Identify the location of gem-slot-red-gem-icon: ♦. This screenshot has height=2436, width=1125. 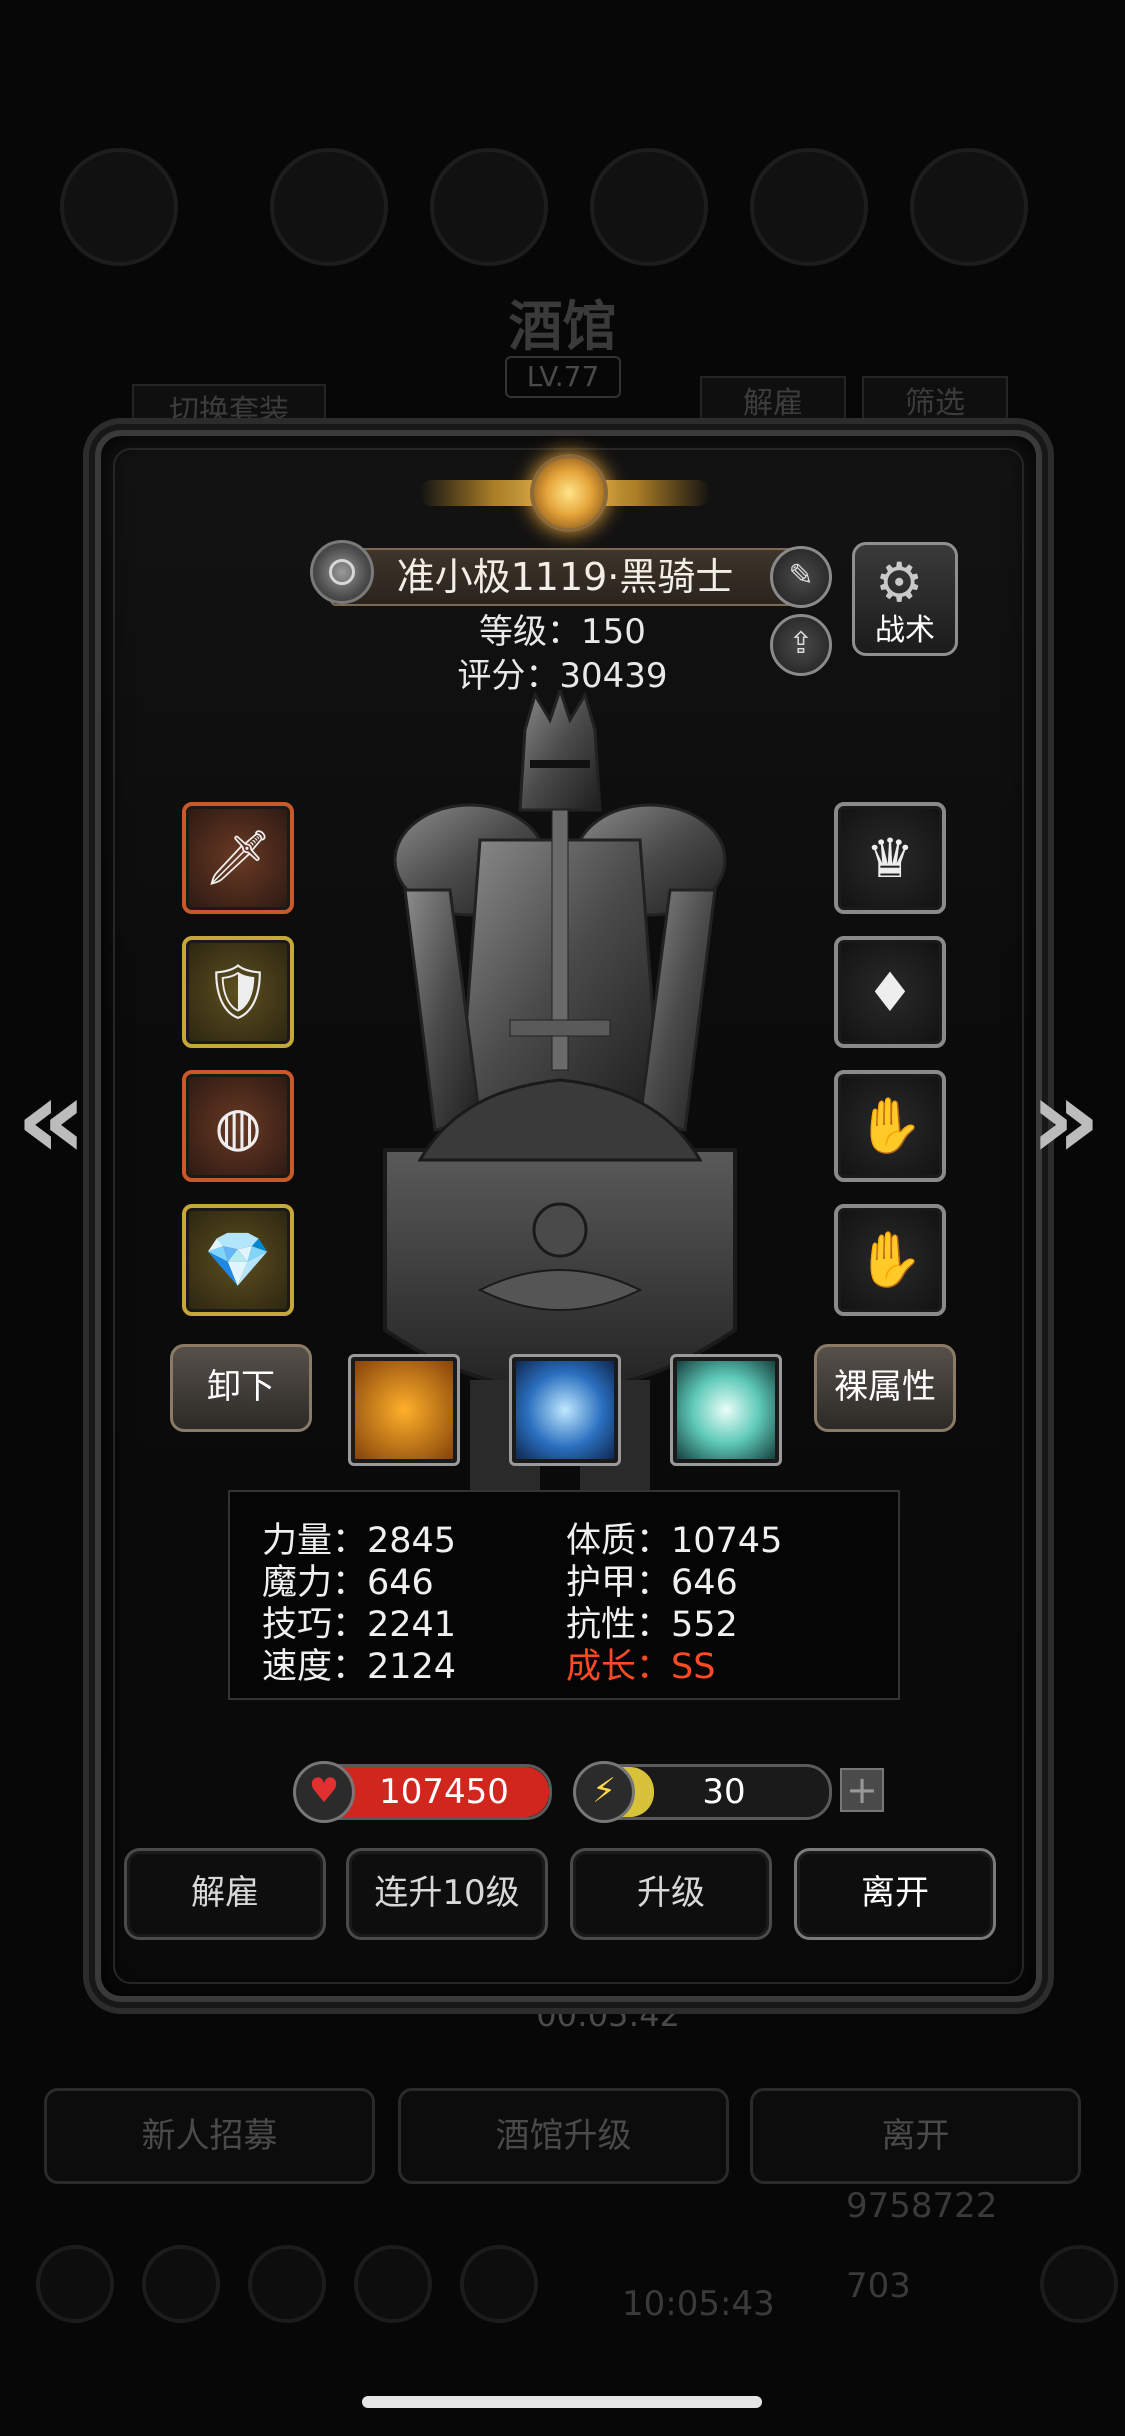
(890, 992).